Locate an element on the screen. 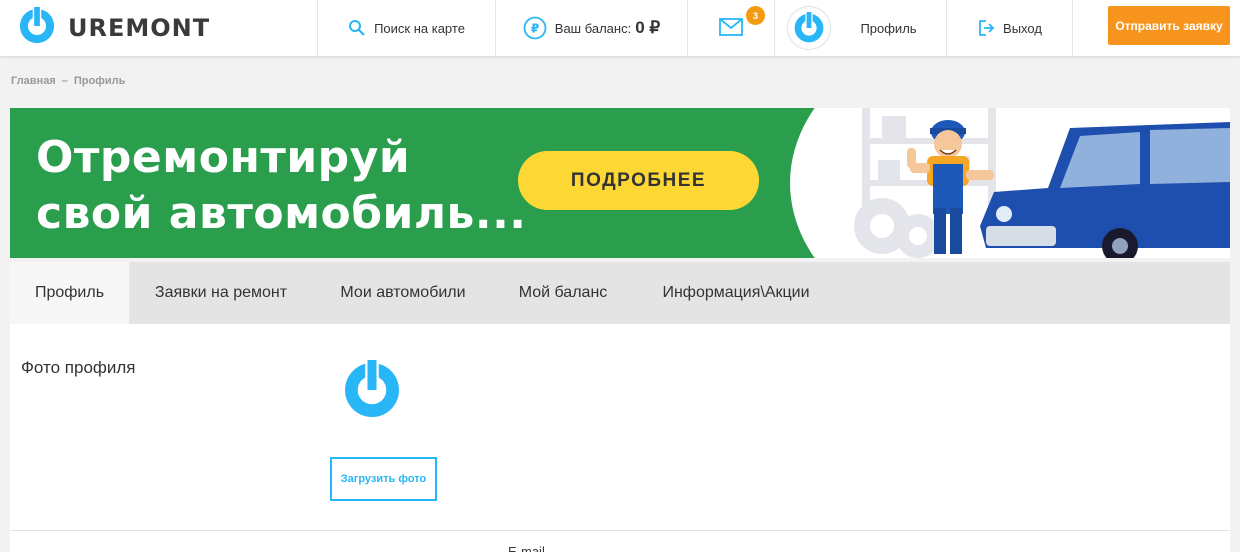  balance-value: 0 ₽ is located at coordinates (648, 27).